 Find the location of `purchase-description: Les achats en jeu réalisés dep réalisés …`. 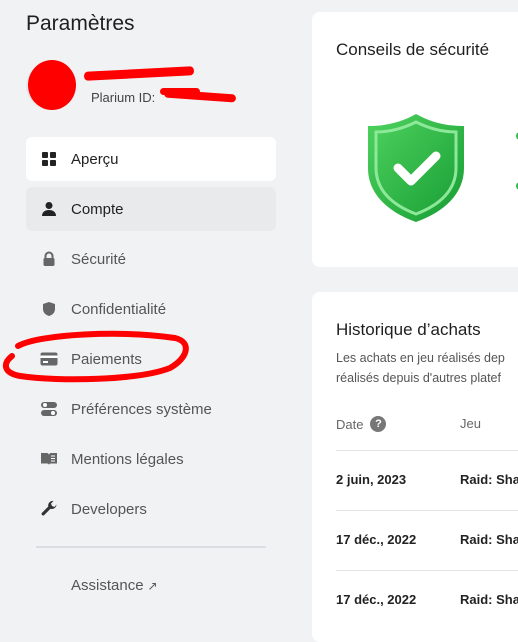

purchase-description: Les achats en jeu réalisés dep réalisés … is located at coordinates (420, 368).